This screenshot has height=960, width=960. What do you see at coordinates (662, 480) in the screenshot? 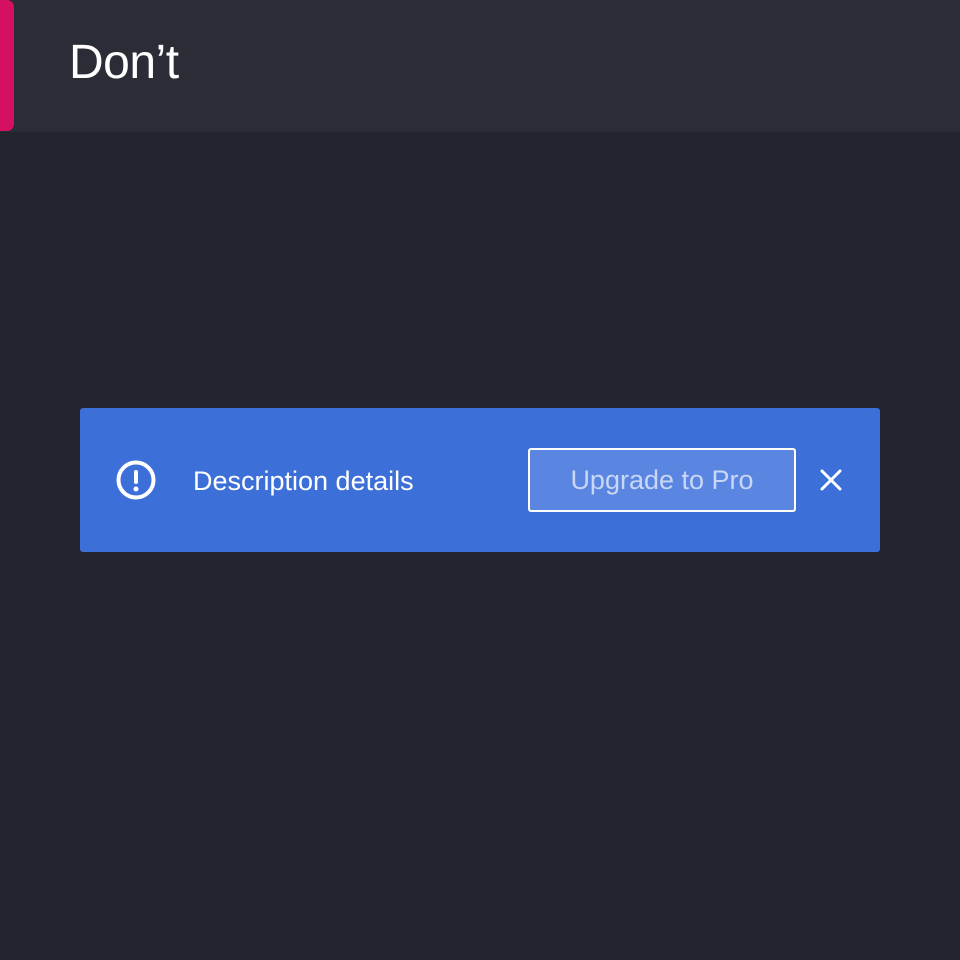
I see `upgrade-to-pro-button: Upgrade to Pro` at bounding box center [662, 480].